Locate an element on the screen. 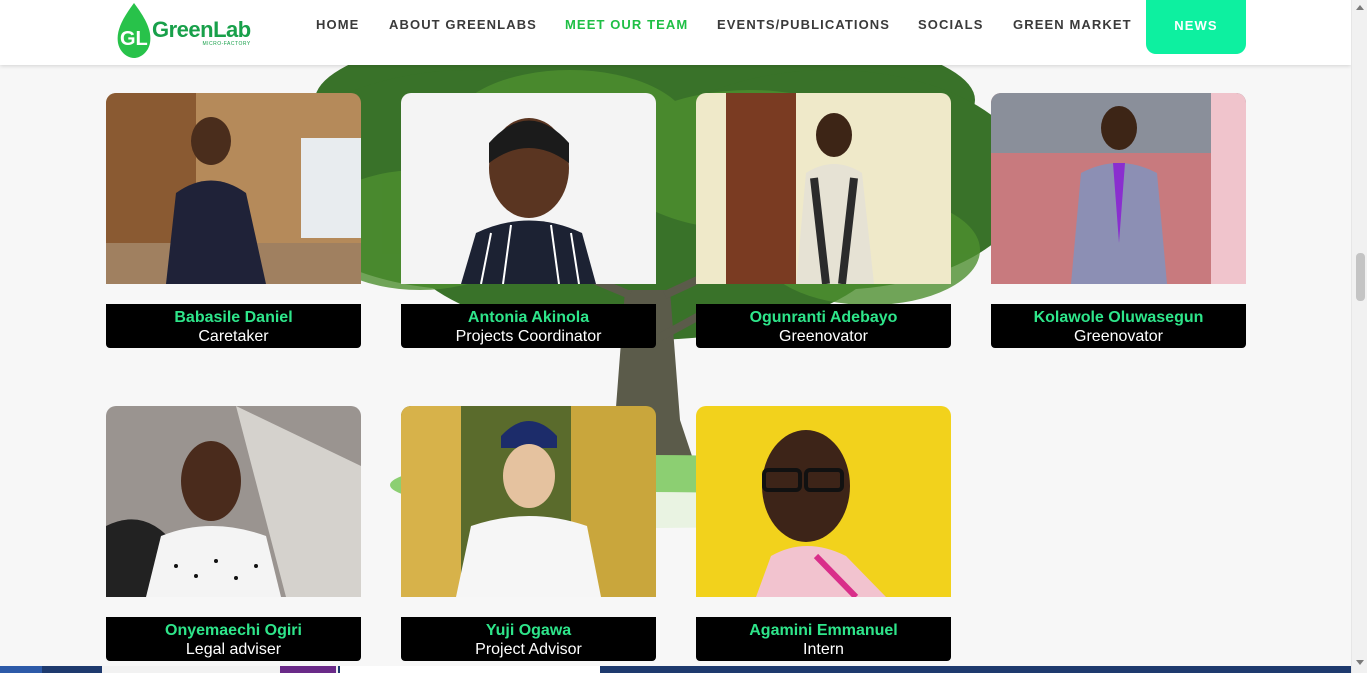 Image resolution: width=1367 pixels, height=673 pixels. team-member-role: Projects Coordinator is located at coordinates (528, 336).